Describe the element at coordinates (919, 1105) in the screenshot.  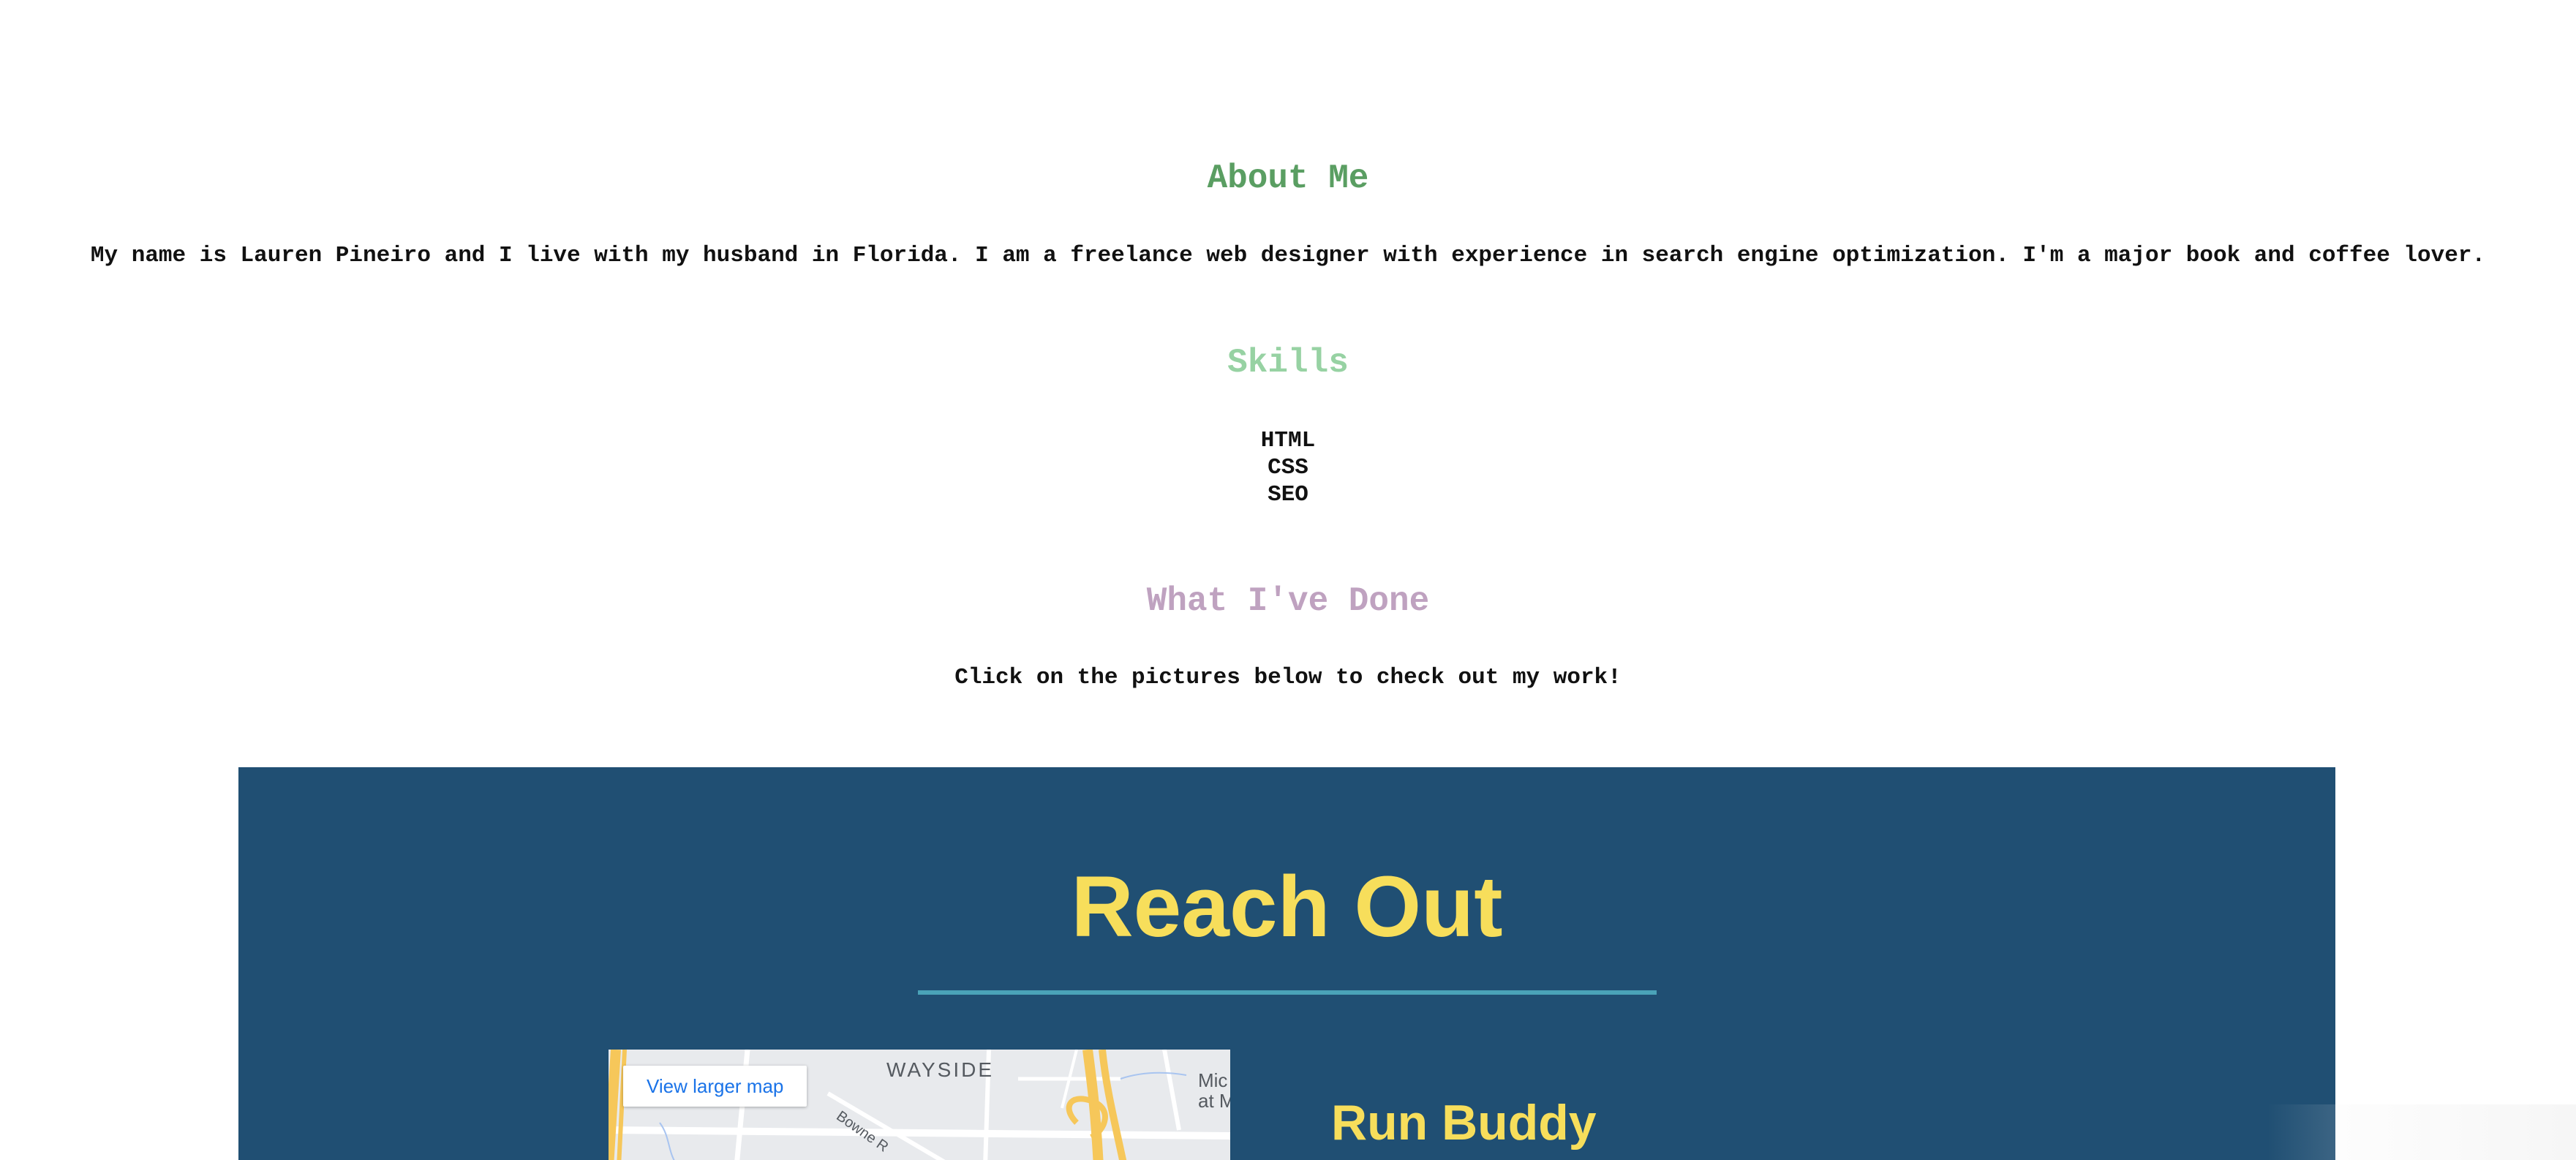
I see `embedded-map: View larger map WAYSIDE Bowne R Mic at M` at that location.